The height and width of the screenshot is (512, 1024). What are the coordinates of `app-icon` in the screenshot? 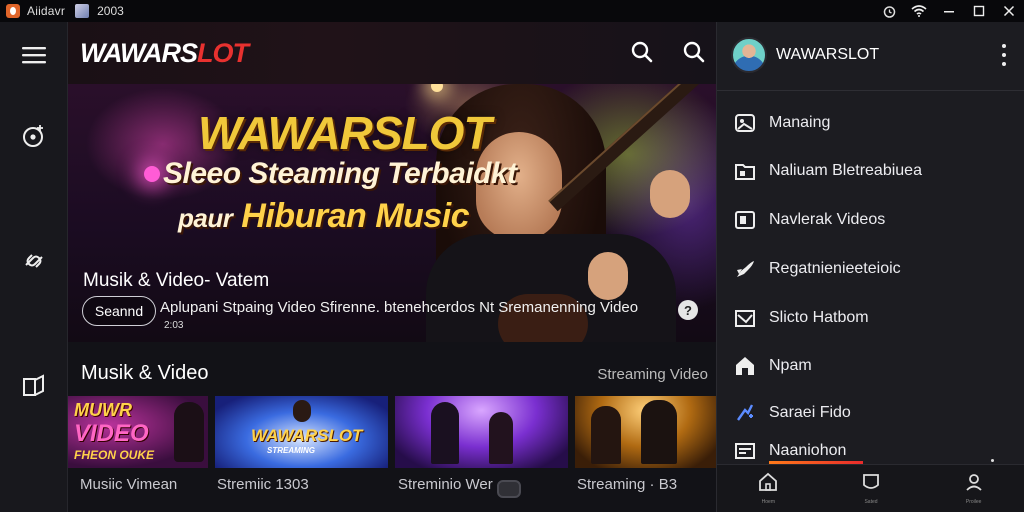 It's located at (13, 11).